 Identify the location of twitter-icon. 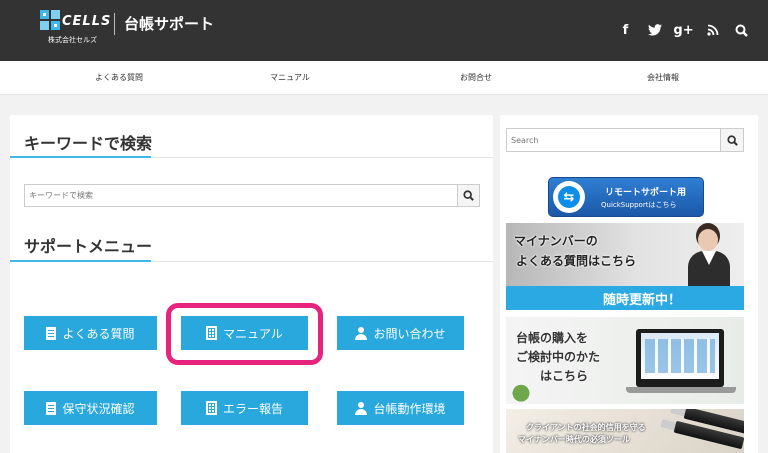
(654, 30).